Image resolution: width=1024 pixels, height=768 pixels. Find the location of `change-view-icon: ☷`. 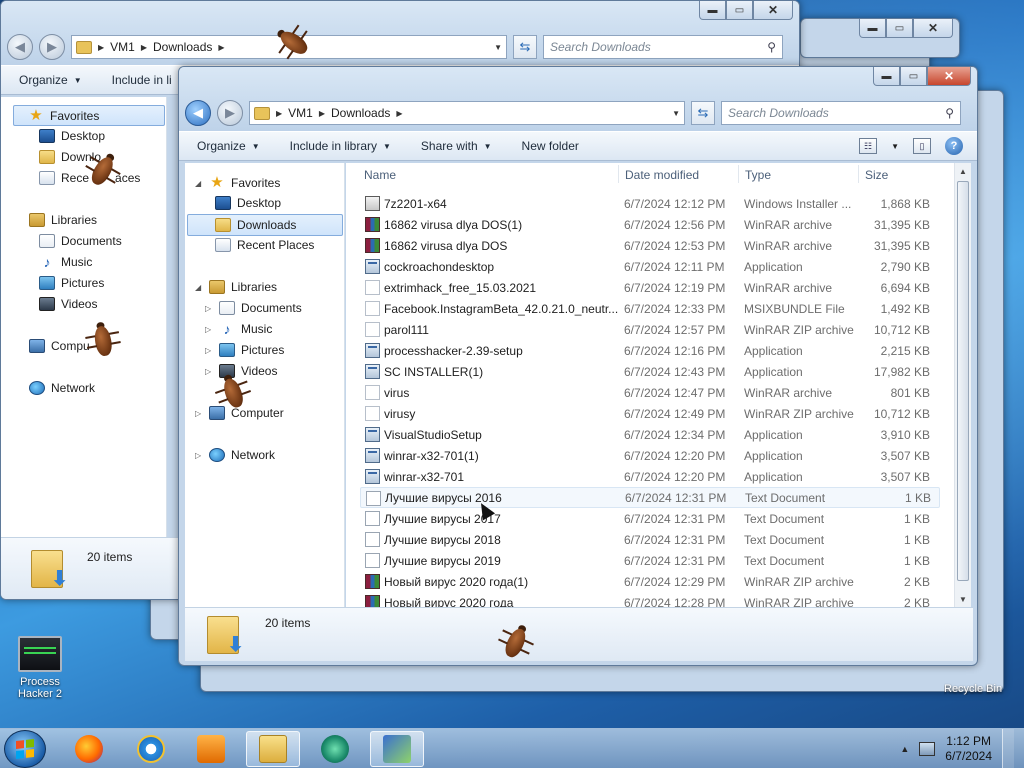

change-view-icon: ☷ is located at coordinates (868, 146).